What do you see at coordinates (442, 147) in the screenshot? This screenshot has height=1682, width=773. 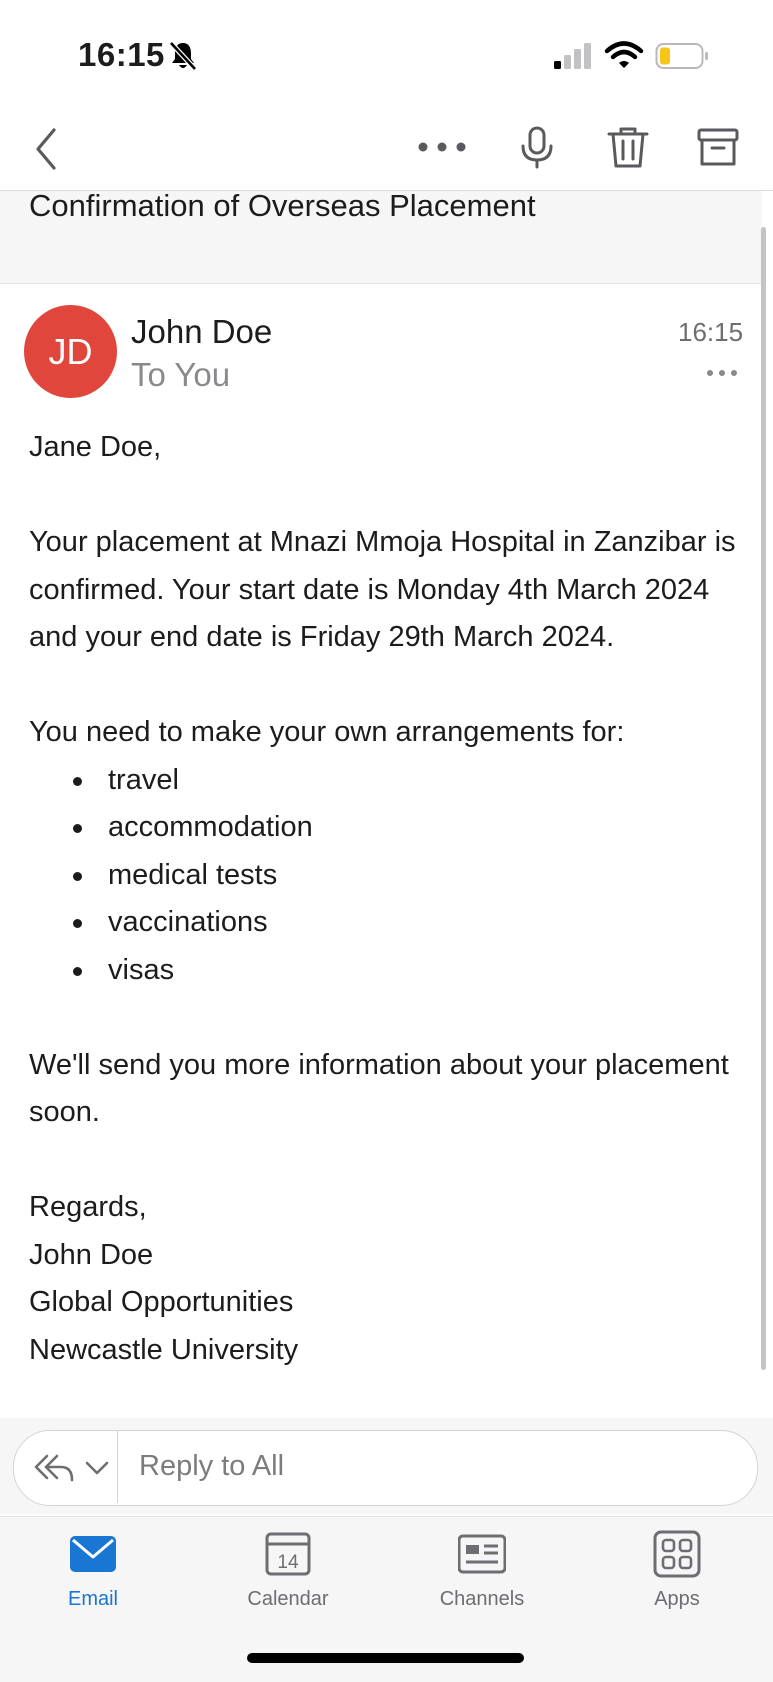 I see `more-horizontal-icon` at bounding box center [442, 147].